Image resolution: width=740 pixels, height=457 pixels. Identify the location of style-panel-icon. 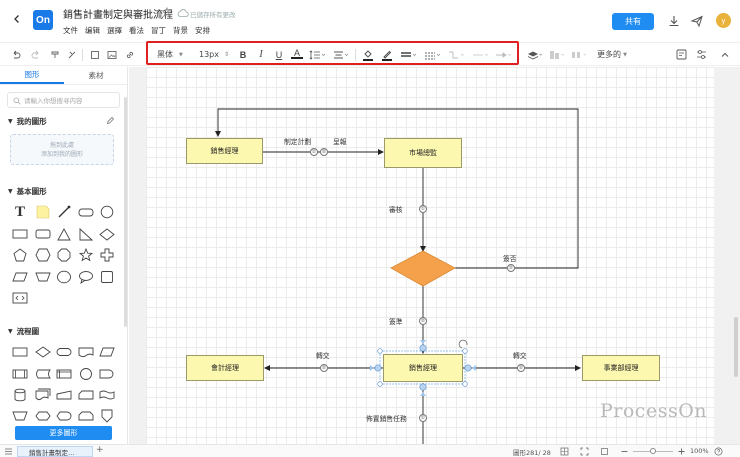
(681, 54).